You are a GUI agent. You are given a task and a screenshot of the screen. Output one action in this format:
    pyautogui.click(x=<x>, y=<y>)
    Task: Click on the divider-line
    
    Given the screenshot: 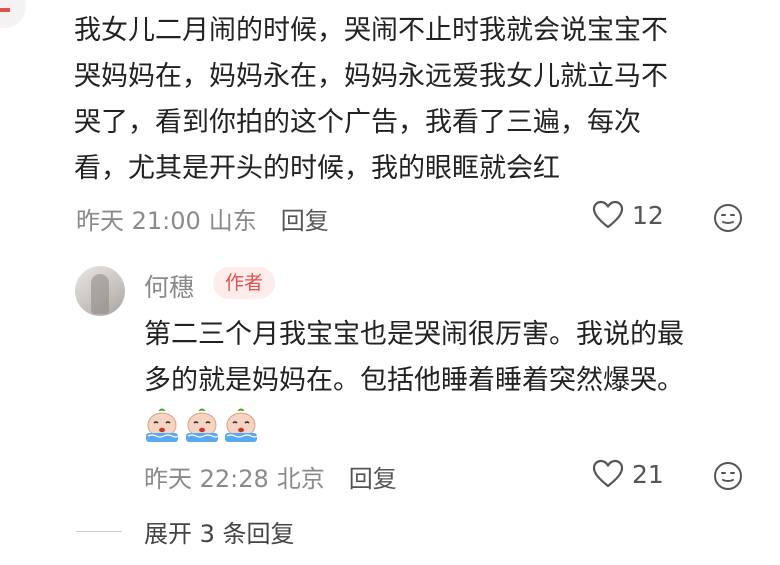 What is the action you would take?
    pyautogui.click(x=99, y=531)
    